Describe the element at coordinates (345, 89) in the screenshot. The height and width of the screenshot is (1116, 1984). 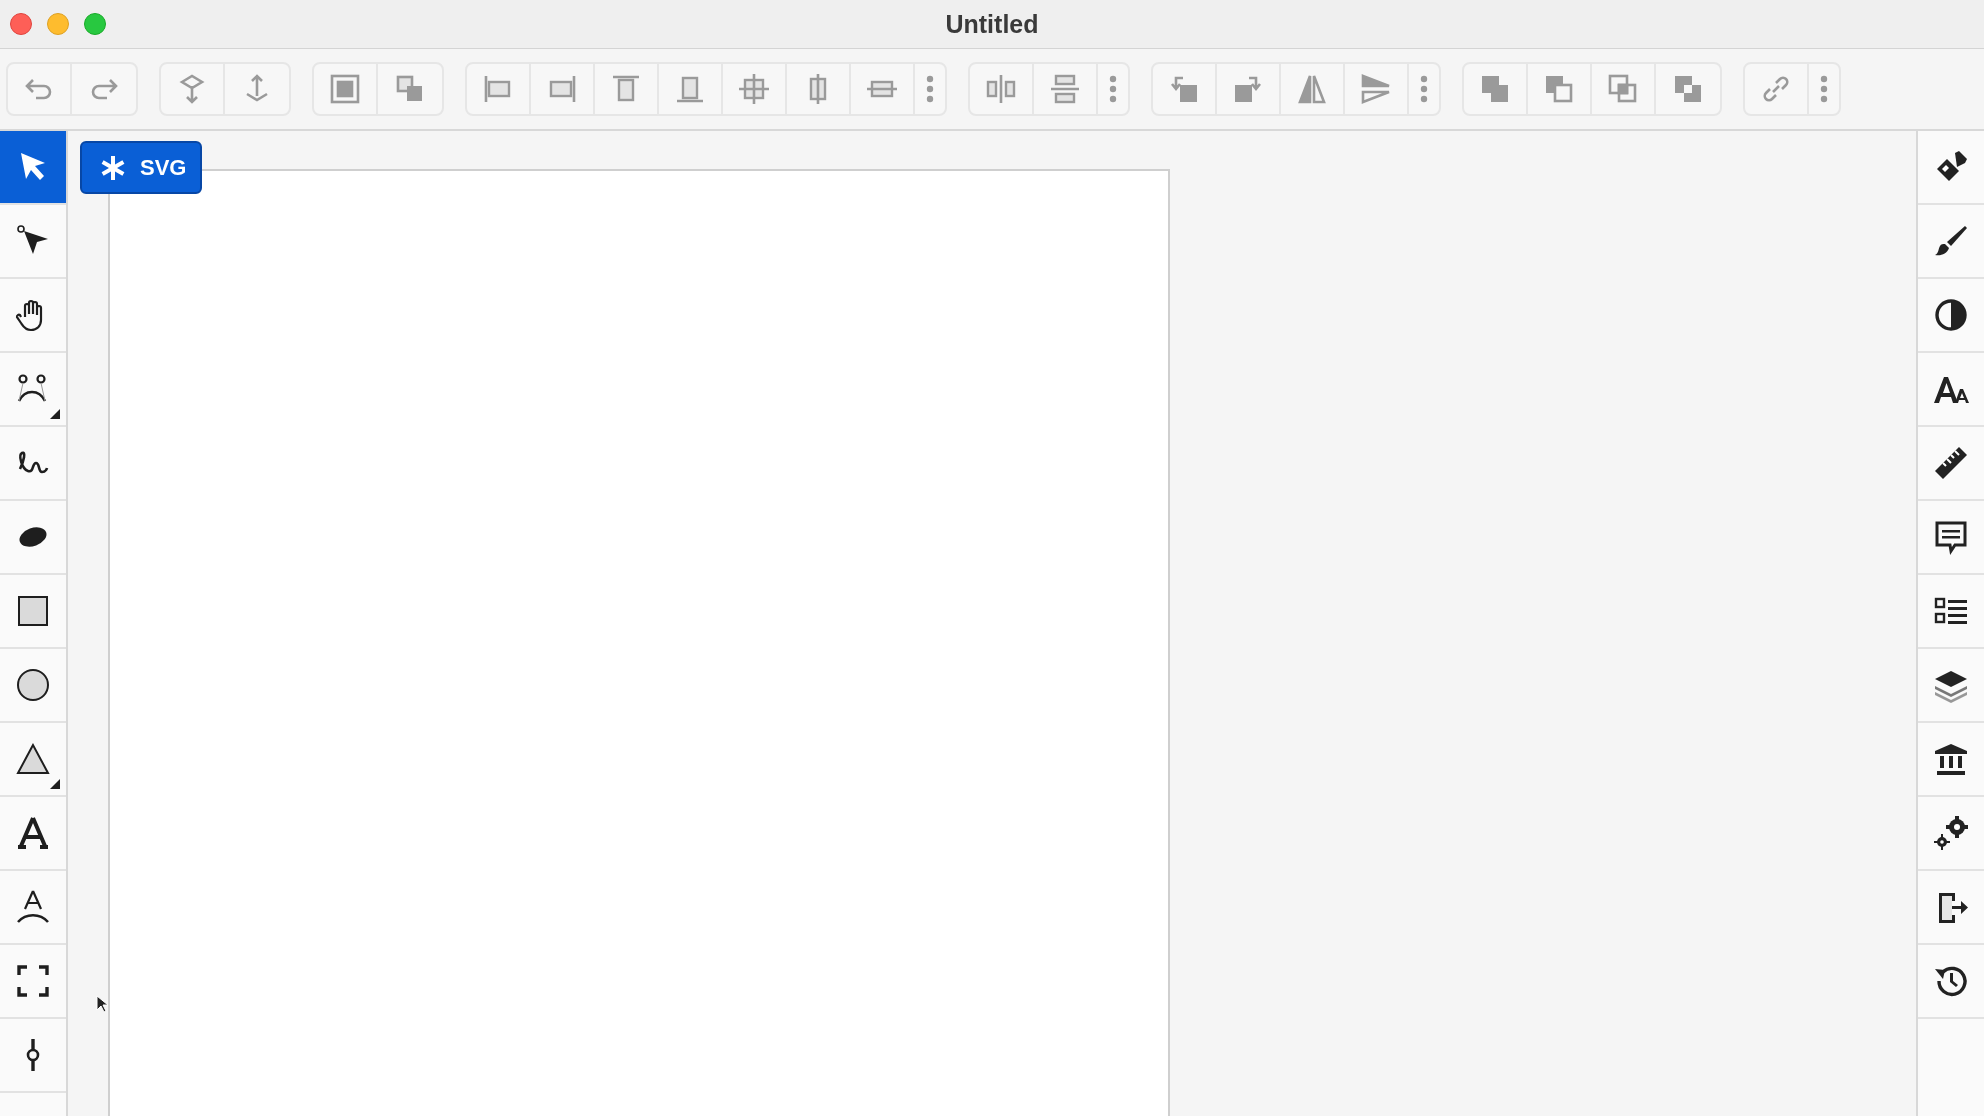
I see `group-icon` at that location.